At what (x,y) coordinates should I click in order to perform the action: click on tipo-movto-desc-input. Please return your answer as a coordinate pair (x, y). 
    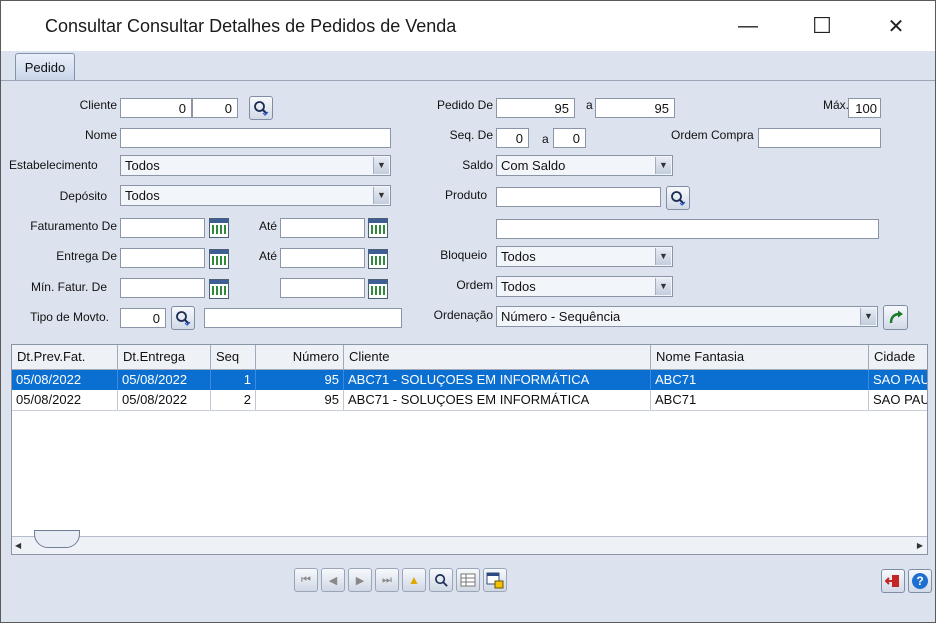
    Looking at the image, I should click on (303, 318).